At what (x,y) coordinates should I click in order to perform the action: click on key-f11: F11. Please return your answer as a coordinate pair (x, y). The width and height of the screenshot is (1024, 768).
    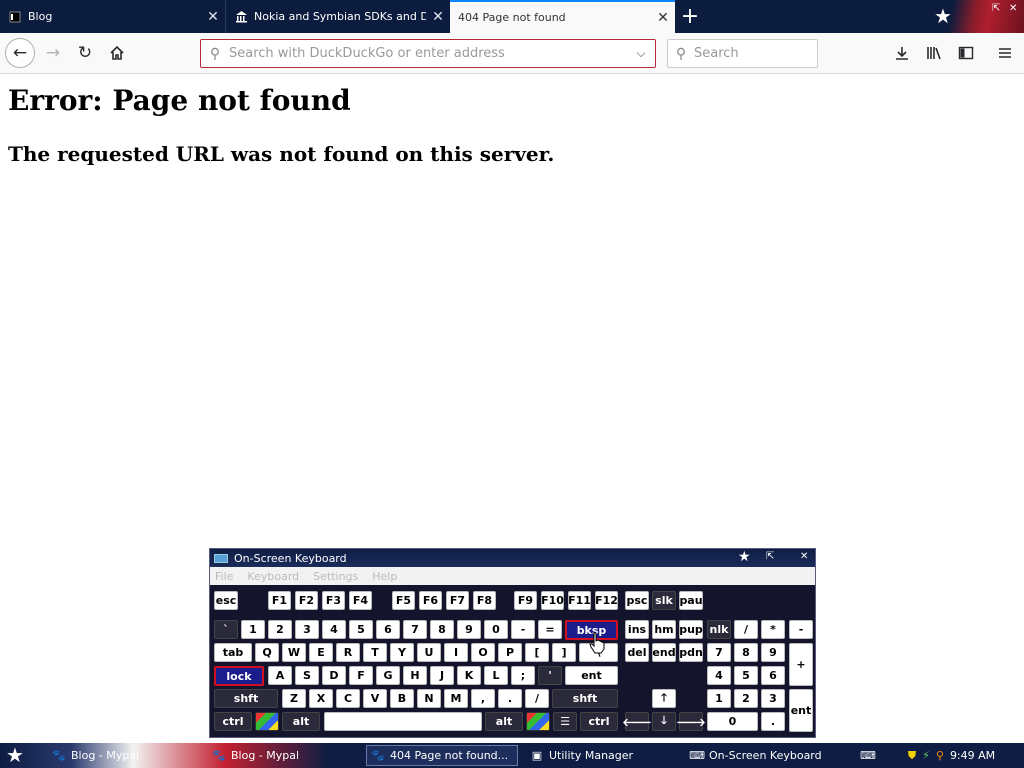
    Looking at the image, I should click on (579, 600).